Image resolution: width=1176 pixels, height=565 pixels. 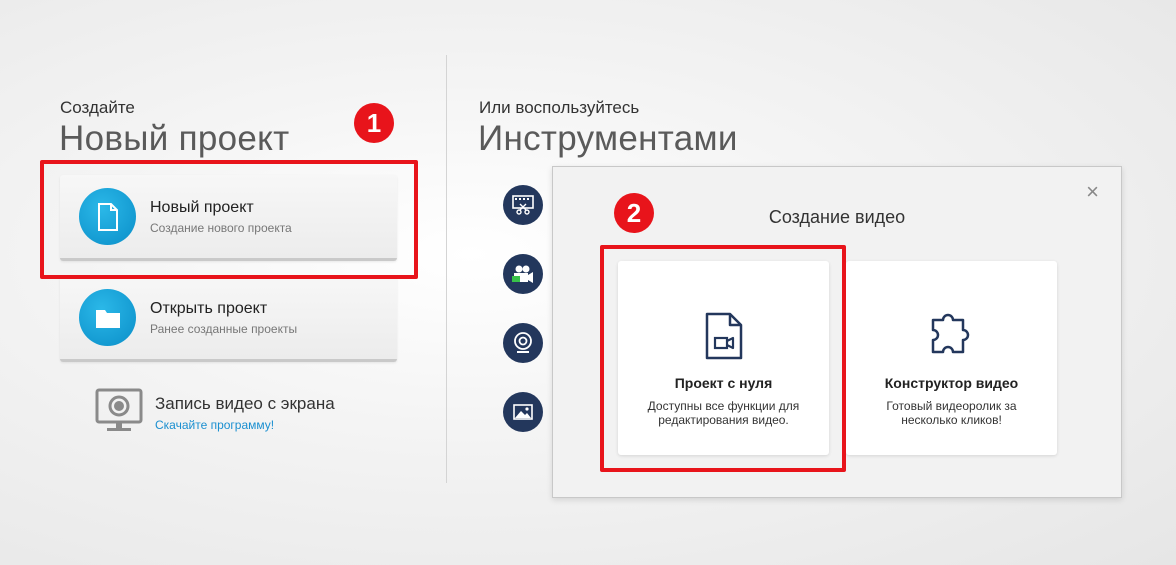 I want to click on open-project-title: Открыть проект, so click(x=209, y=308).